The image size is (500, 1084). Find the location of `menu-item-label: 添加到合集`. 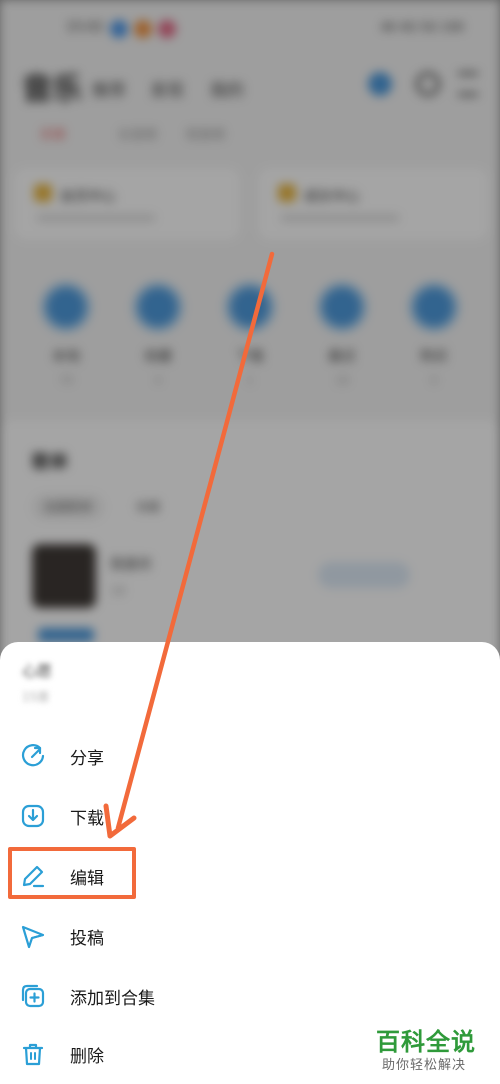

menu-item-label: 添加到合集 is located at coordinates (112, 999).